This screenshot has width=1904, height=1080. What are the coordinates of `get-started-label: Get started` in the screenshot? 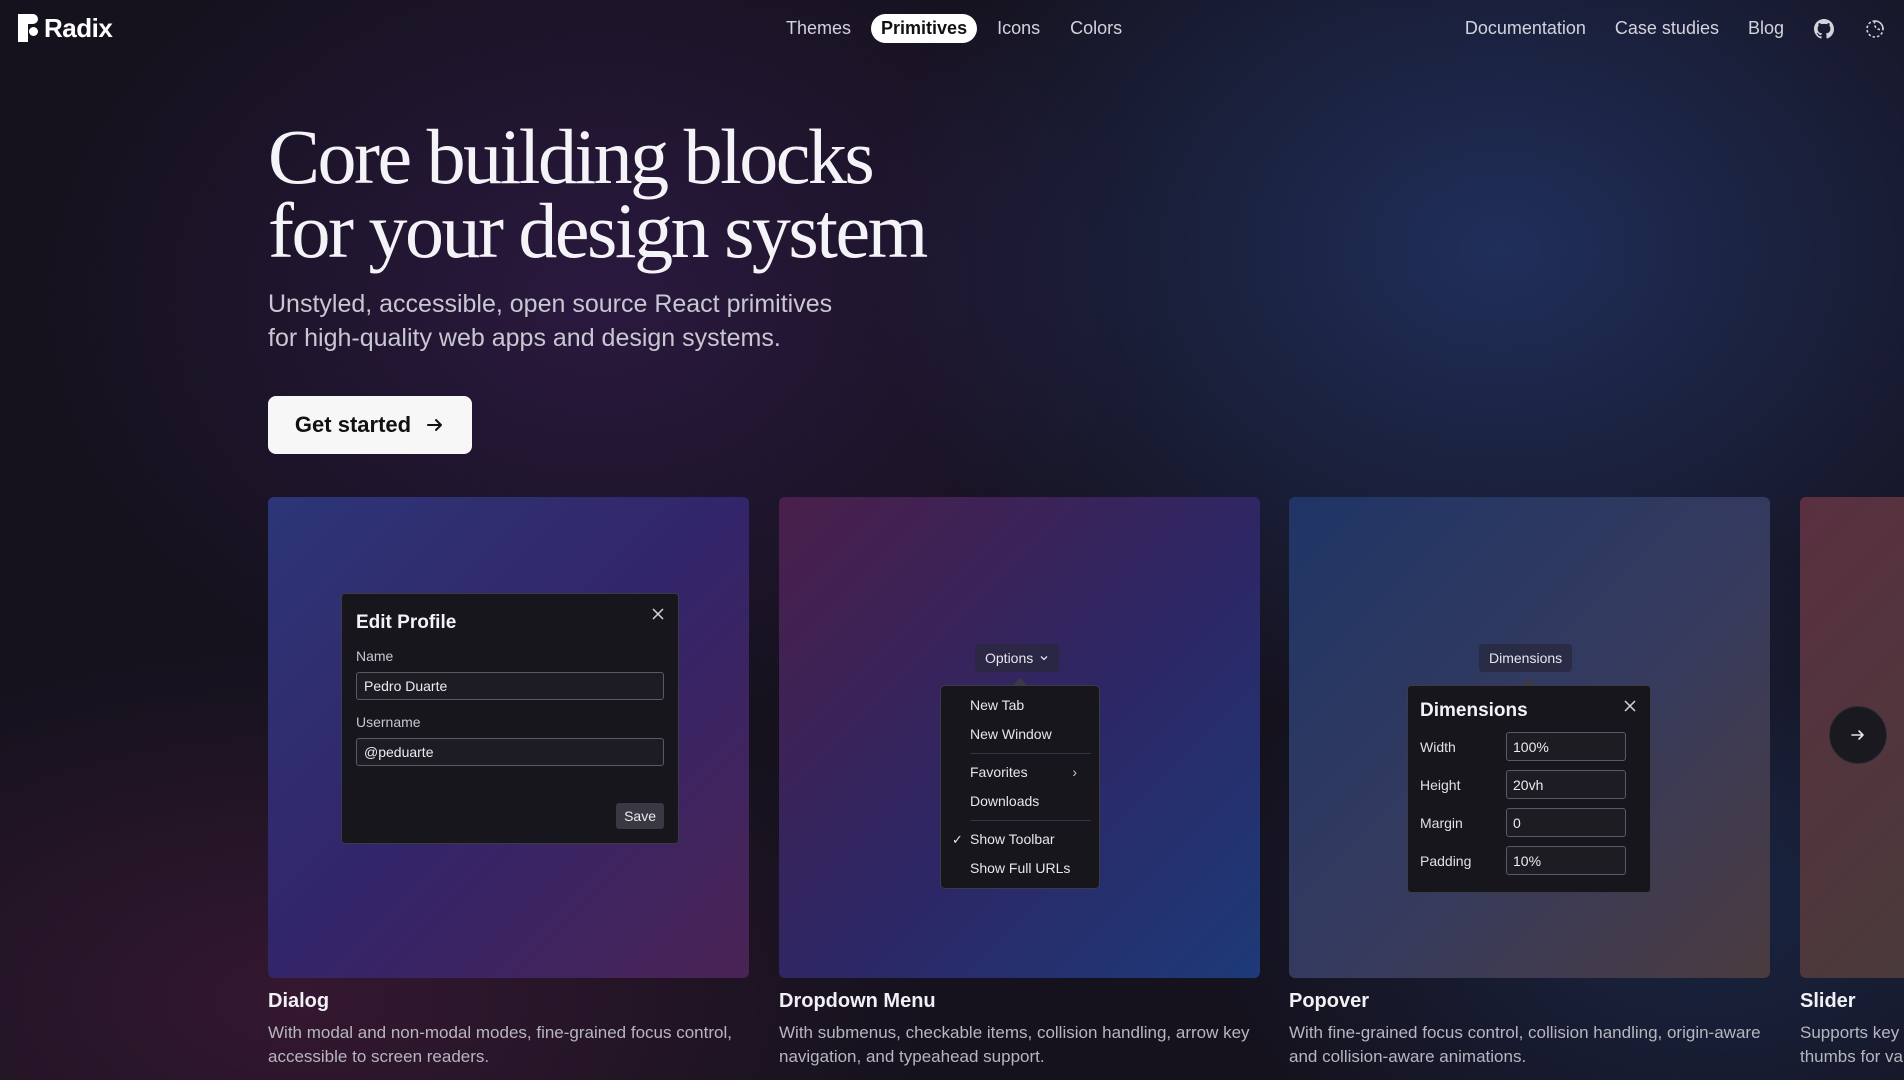 It's located at (353, 424).